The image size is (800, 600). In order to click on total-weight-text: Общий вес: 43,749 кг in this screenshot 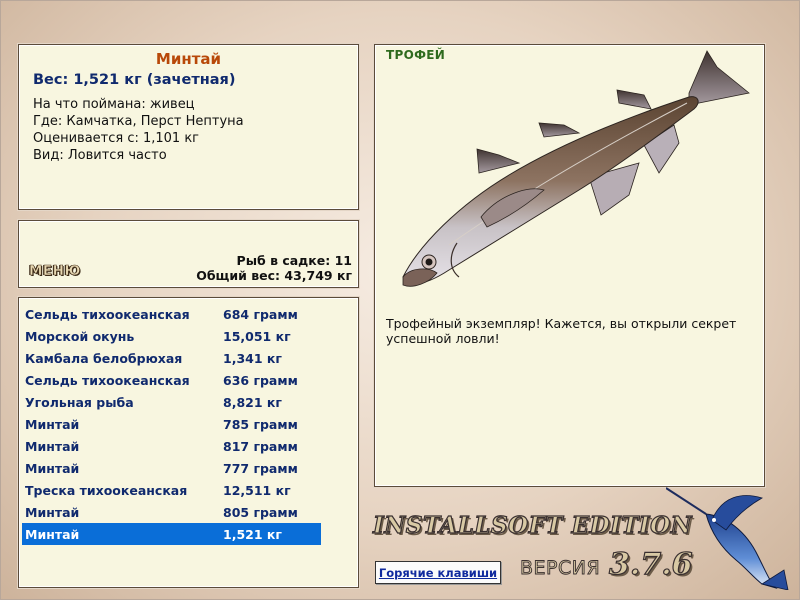, I will do `click(274, 275)`.